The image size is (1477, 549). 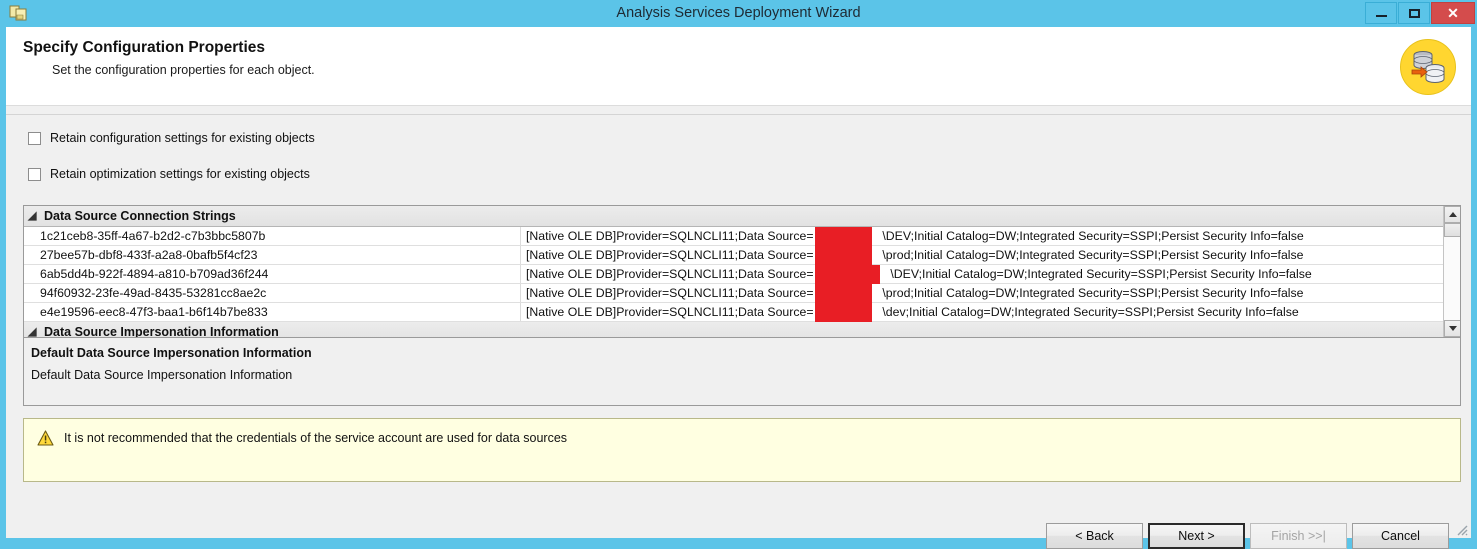 I want to click on scroll-down-arrow-icon, so click(x=1452, y=328).